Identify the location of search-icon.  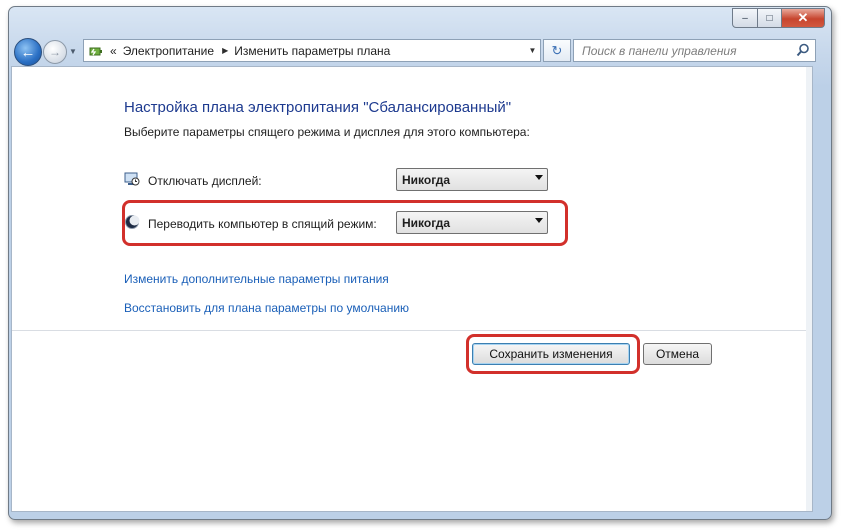
(803, 50).